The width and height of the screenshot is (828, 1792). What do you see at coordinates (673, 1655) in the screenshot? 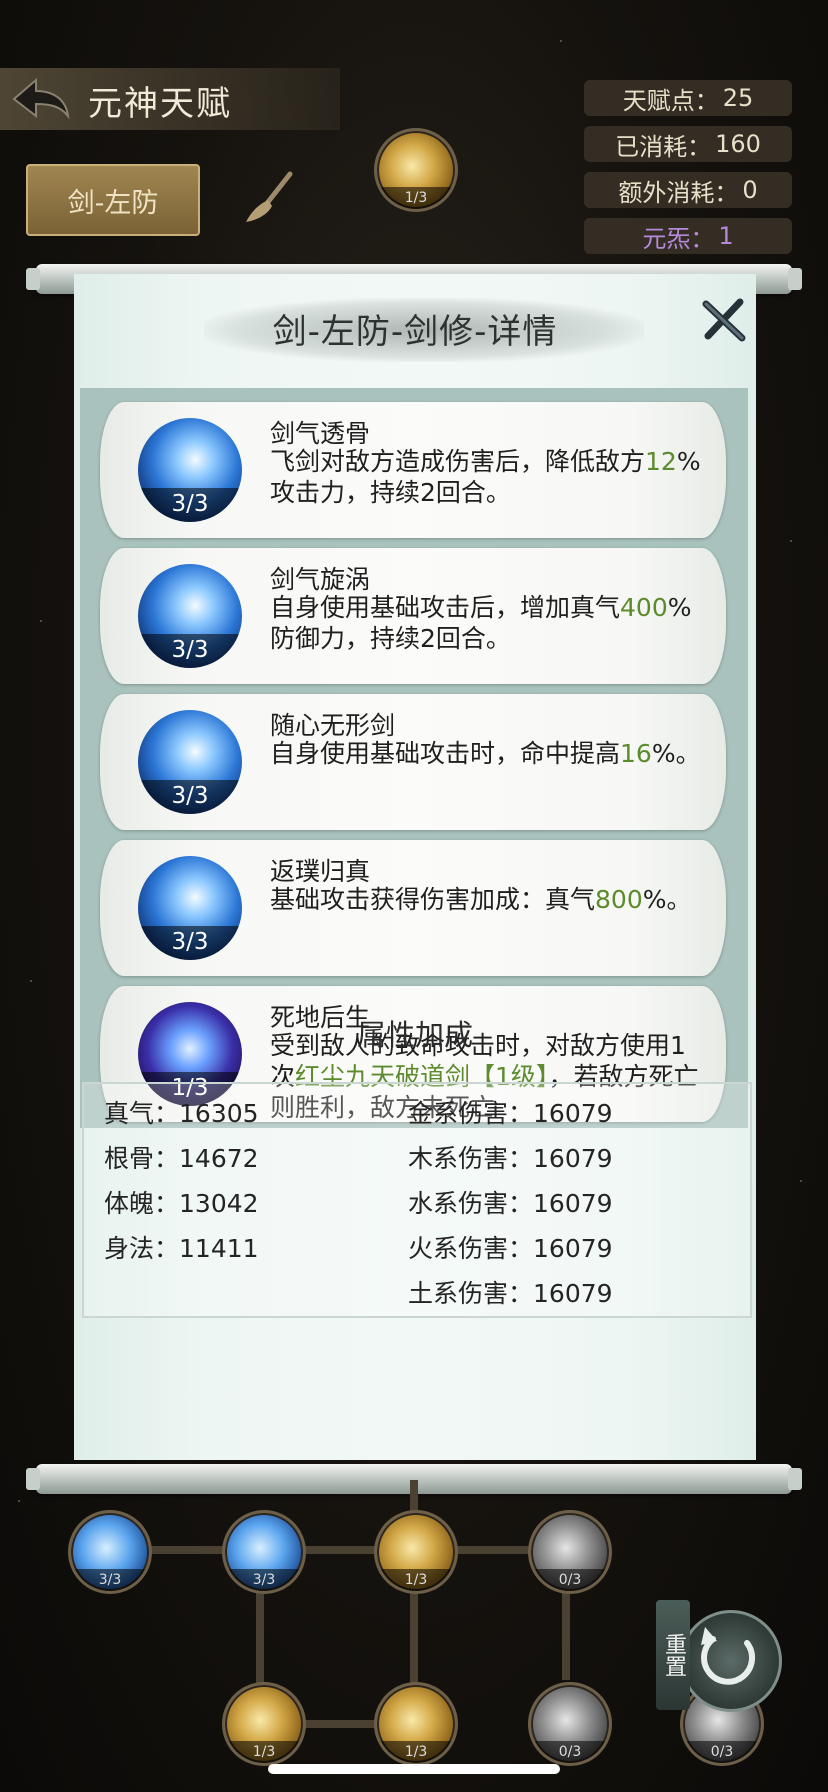
I see `reset-label: 重置` at bounding box center [673, 1655].